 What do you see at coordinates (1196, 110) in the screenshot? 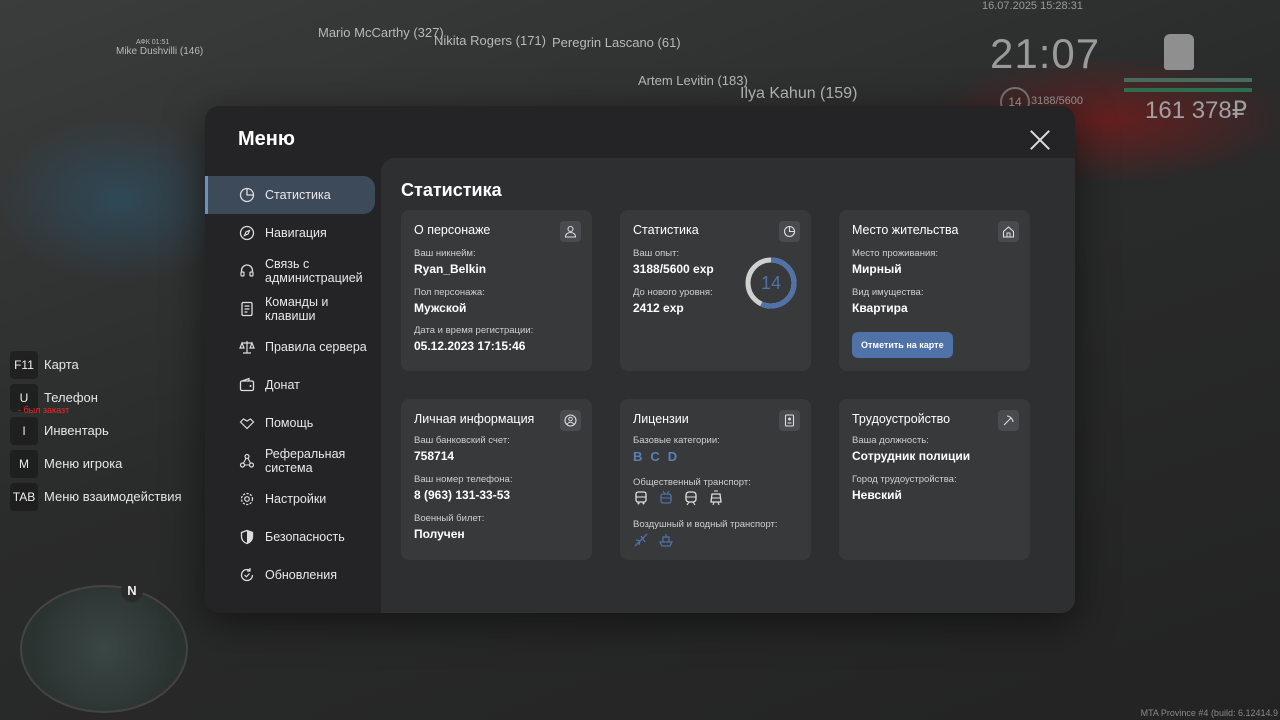
I see `money-display: 161 378₽` at bounding box center [1196, 110].